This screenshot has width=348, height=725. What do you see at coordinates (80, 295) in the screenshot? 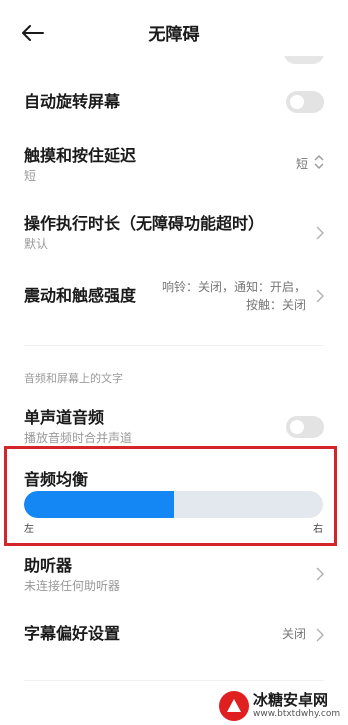
I see `vibration-label: 震动和触感强度` at bounding box center [80, 295].